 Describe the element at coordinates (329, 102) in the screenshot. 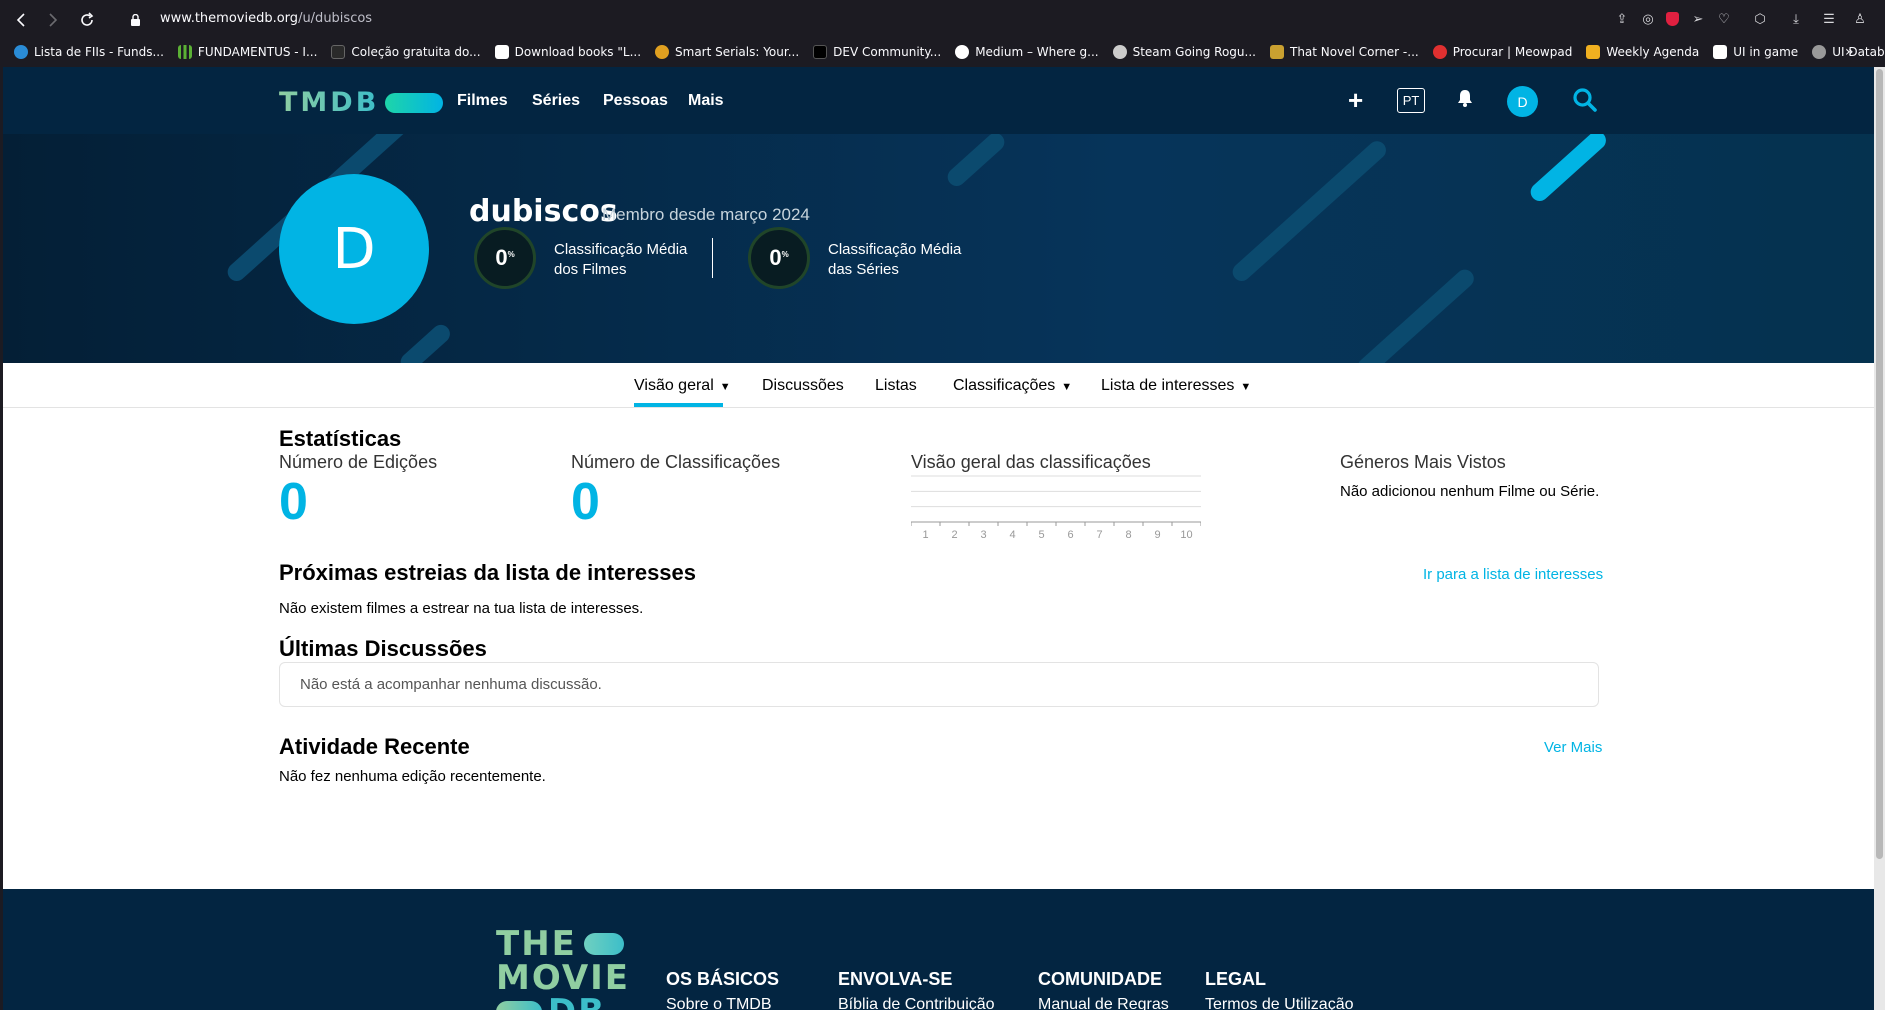

I see `logo-text: TMDB` at that location.